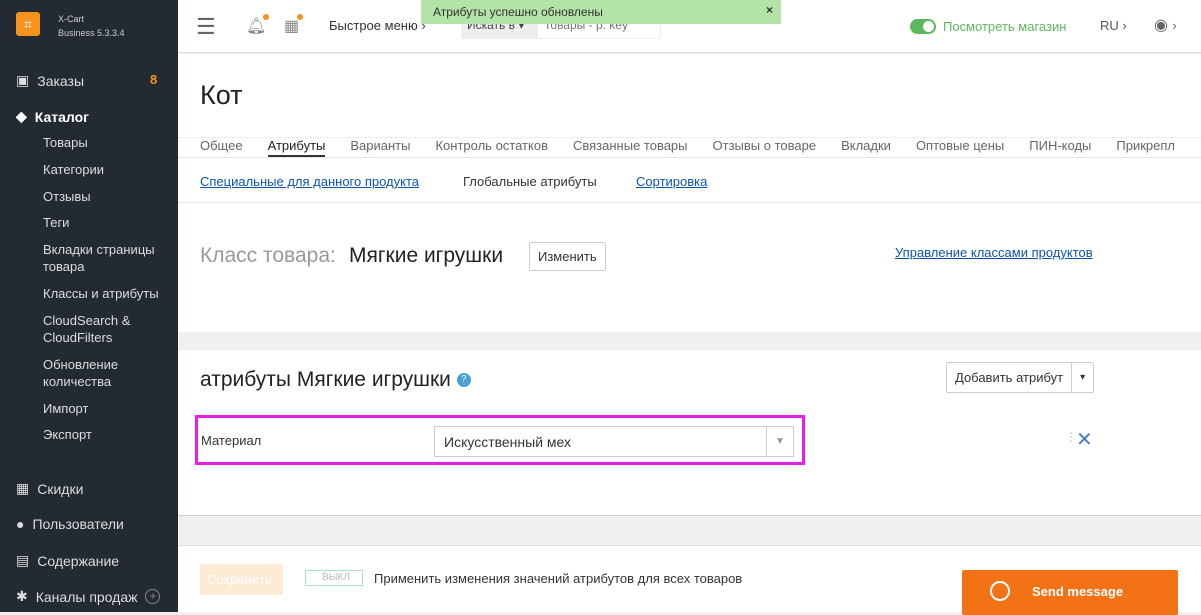 This screenshot has height=615, width=1201. Describe the element at coordinates (463, 380) in the screenshot. I see `help-icon: ?` at that location.